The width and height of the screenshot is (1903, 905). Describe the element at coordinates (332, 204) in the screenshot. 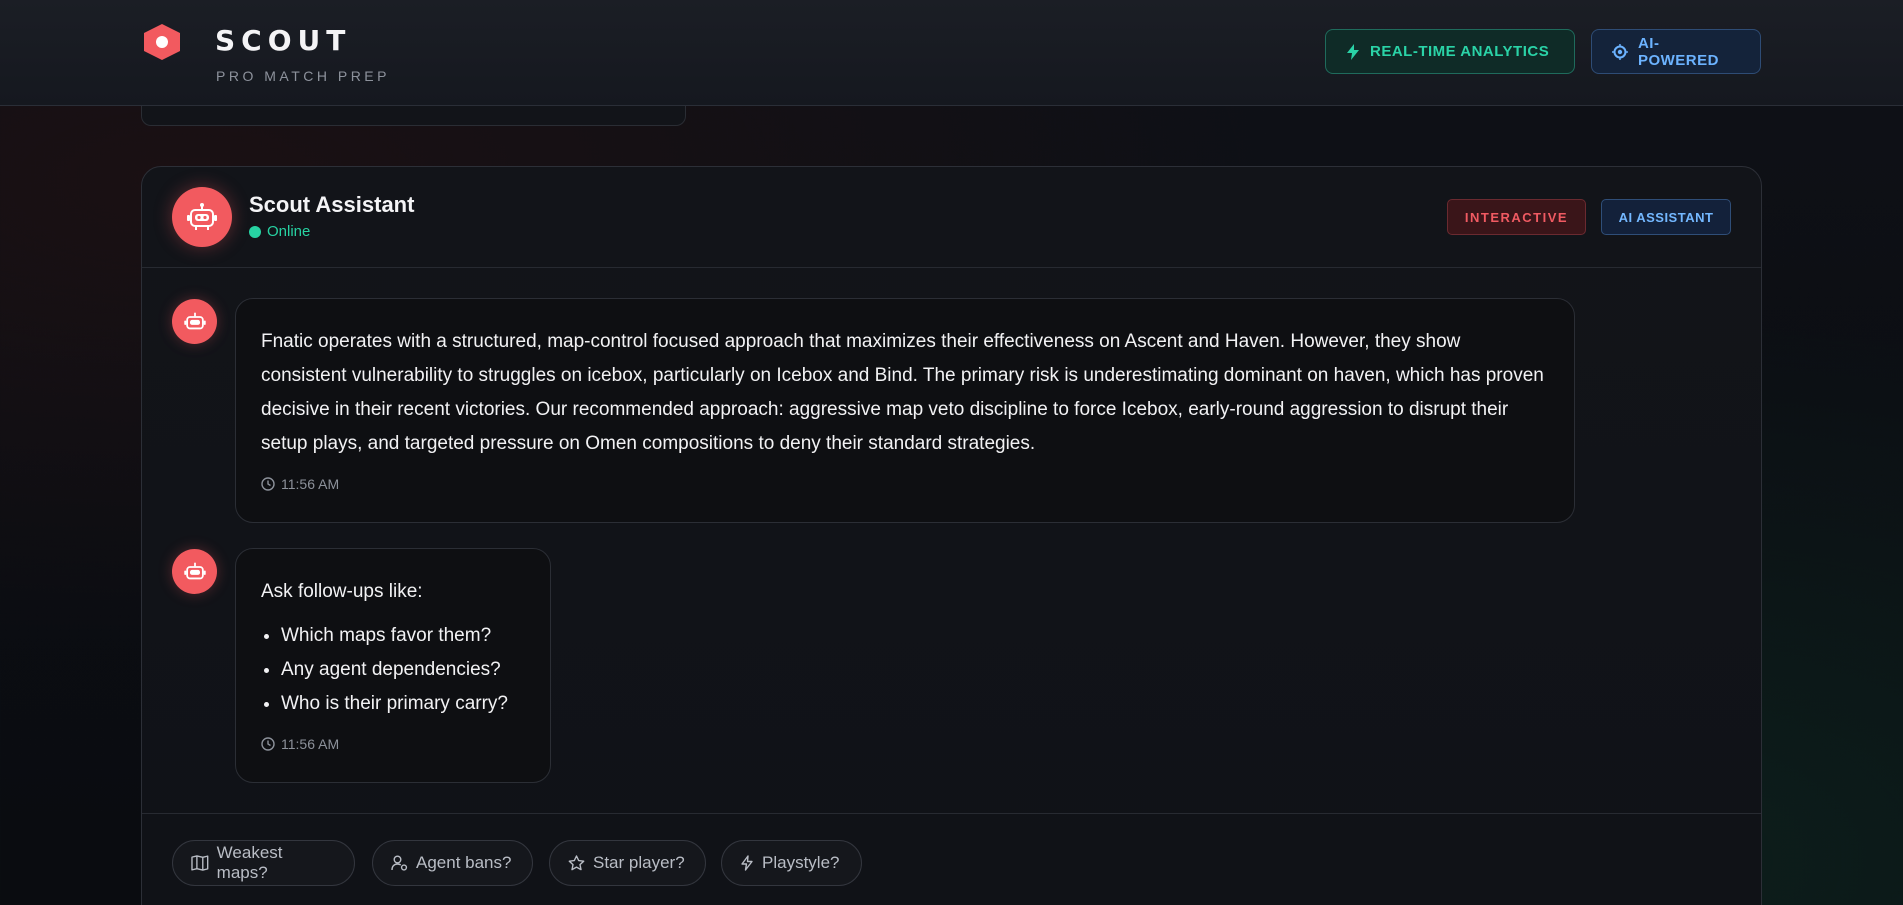

I see `assistant-name: Scout Assistant` at that location.